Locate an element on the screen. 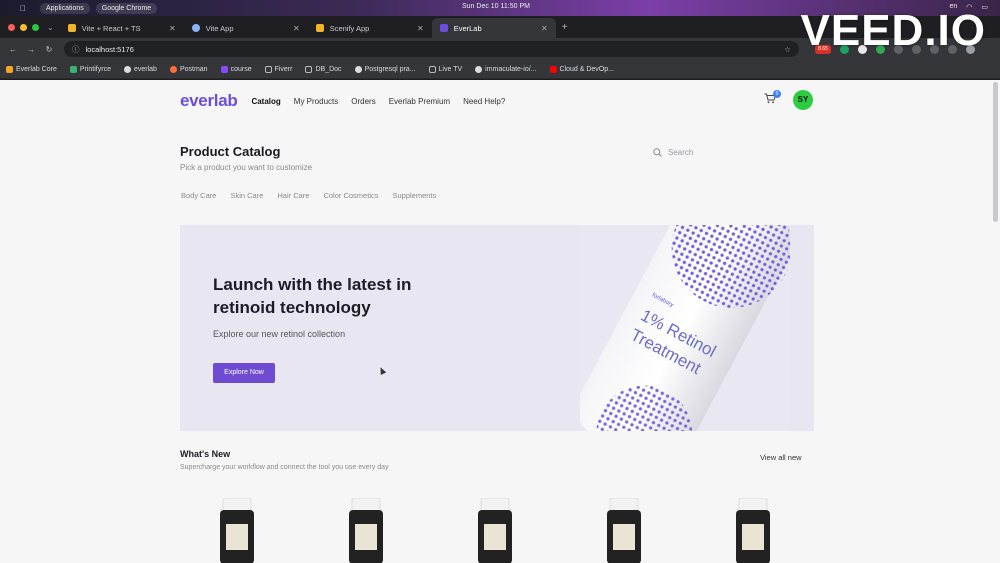  bookmark-label: DB_Doc is located at coordinates (328, 69).